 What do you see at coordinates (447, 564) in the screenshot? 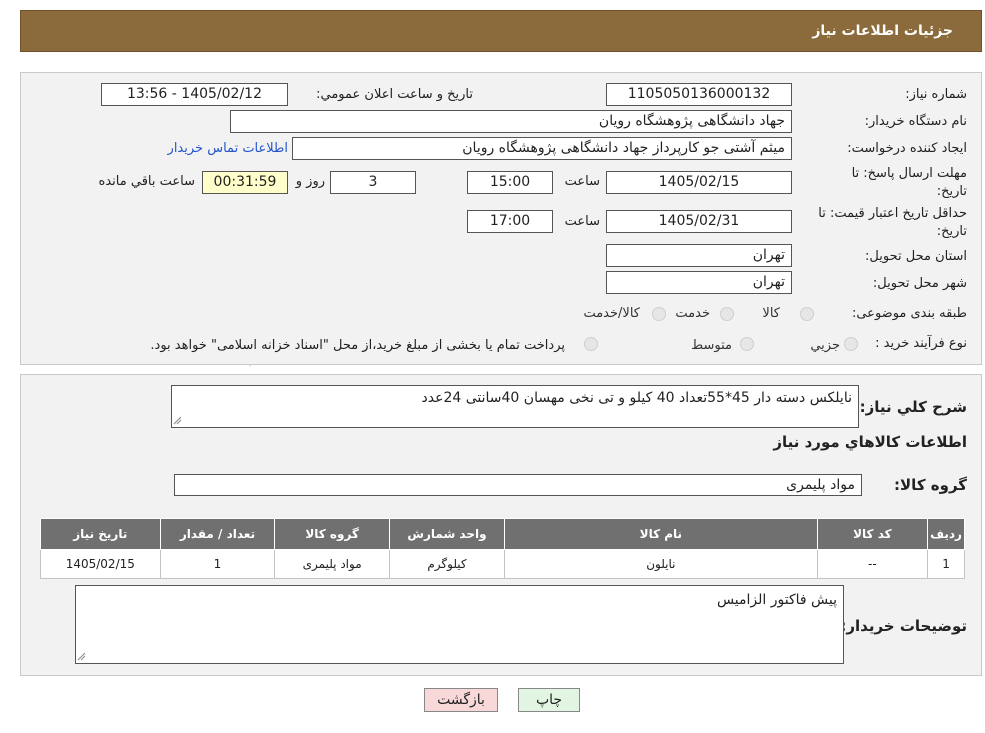
I see `cell-unit: کیلوگرم` at bounding box center [447, 564].